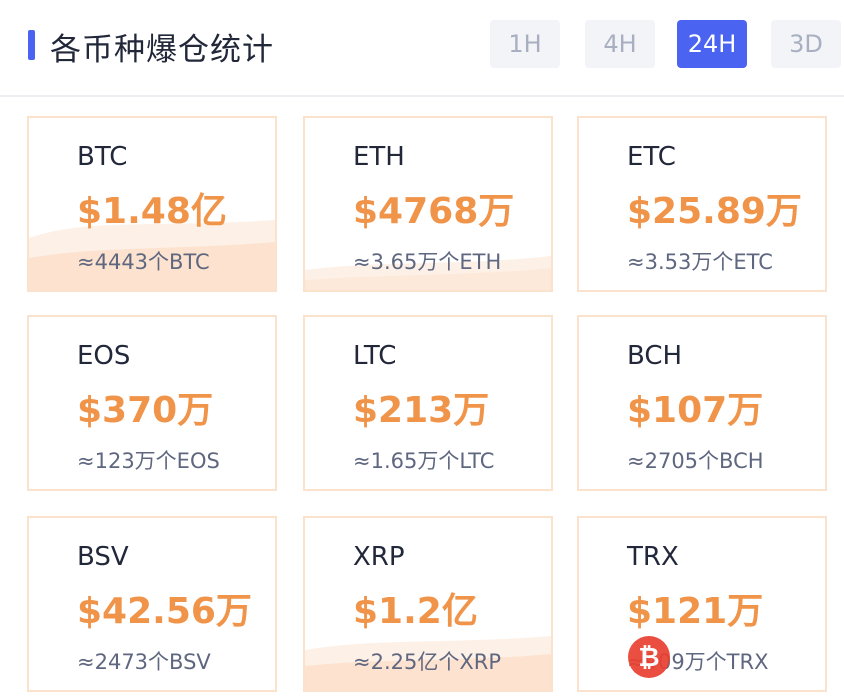 The image size is (844, 698). Describe the element at coordinates (144, 662) in the screenshot. I see `liquidation-quantity: ≈2473个BSV` at that location.